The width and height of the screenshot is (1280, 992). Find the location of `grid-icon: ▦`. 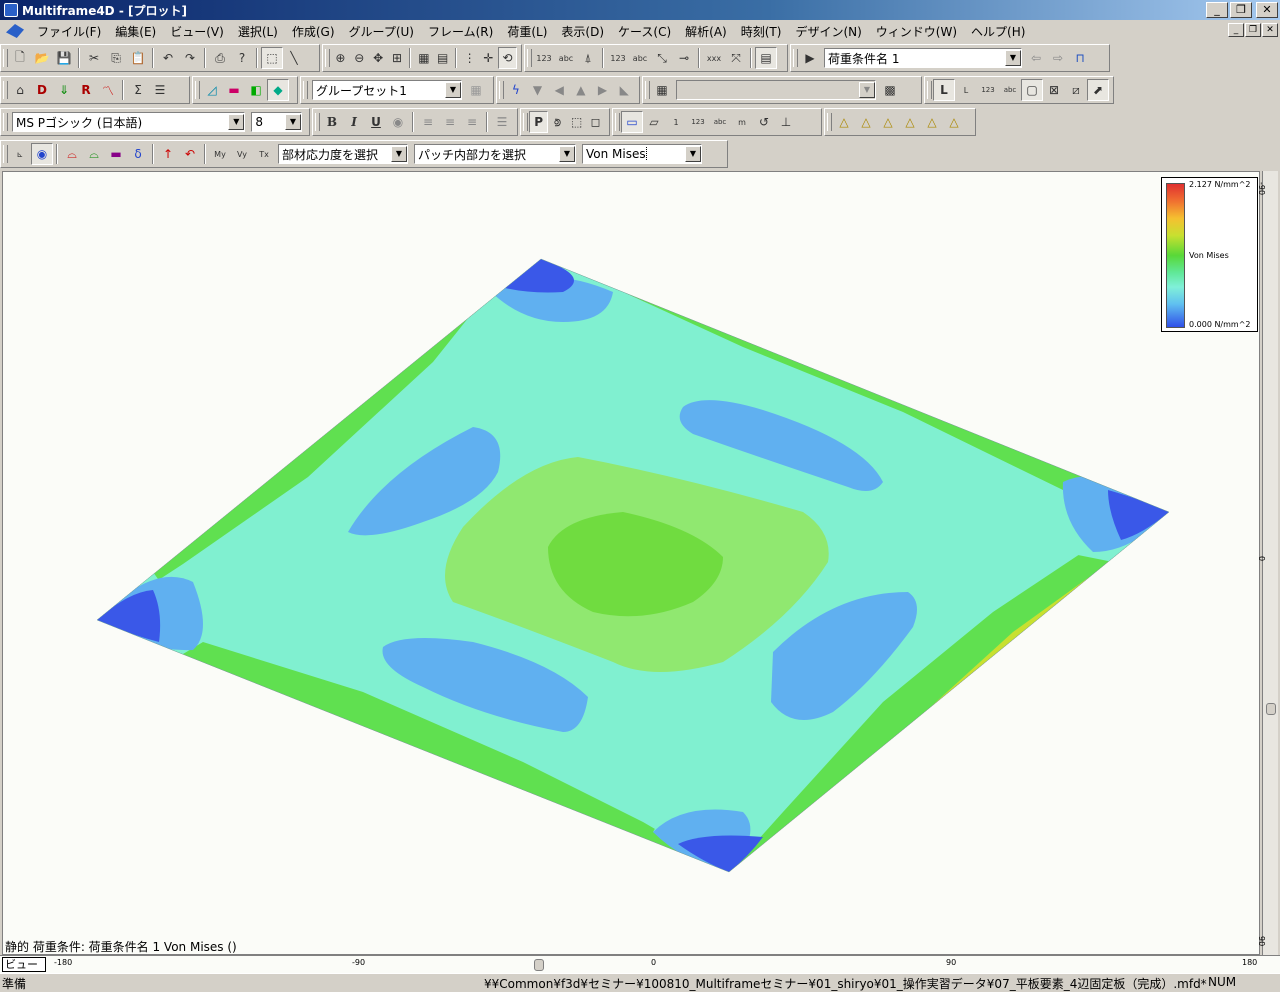

grid-icon: ▦ is located at coordinates (423, 58).